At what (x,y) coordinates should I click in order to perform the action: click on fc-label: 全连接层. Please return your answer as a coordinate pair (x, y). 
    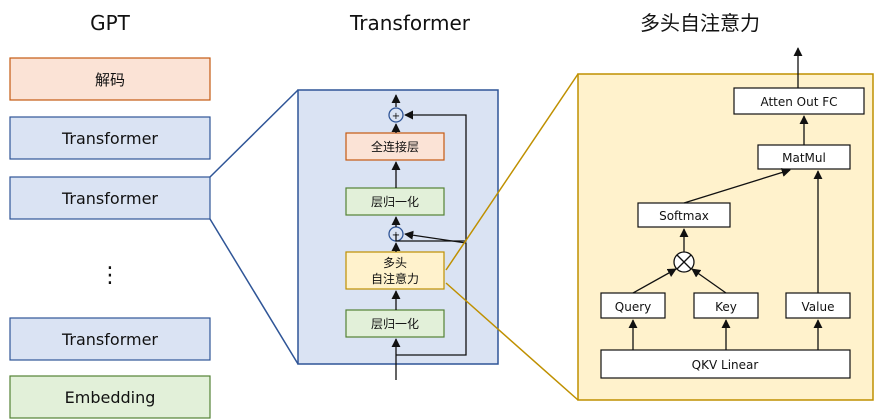
    Looking at the image, I should click on (395, 146).